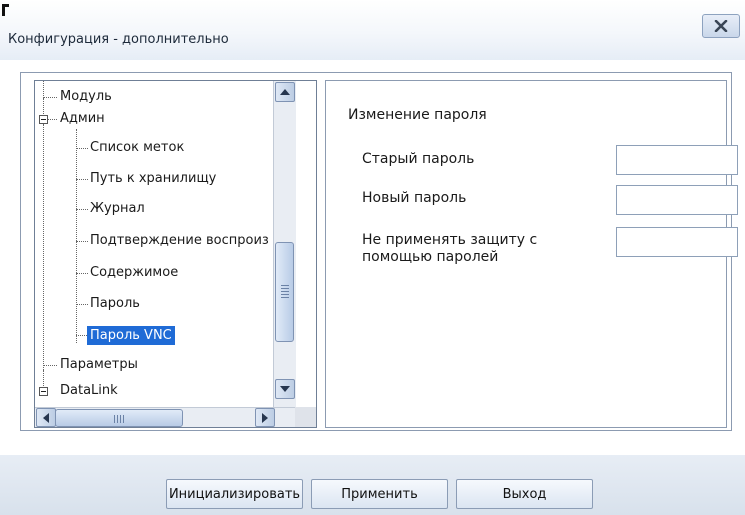 Image resolution: width=745 pixels, height=515 pixels. Describe the element at coordinates (82, 119) in the screenshot. I see `tree-item-admin: Админ` at that location.